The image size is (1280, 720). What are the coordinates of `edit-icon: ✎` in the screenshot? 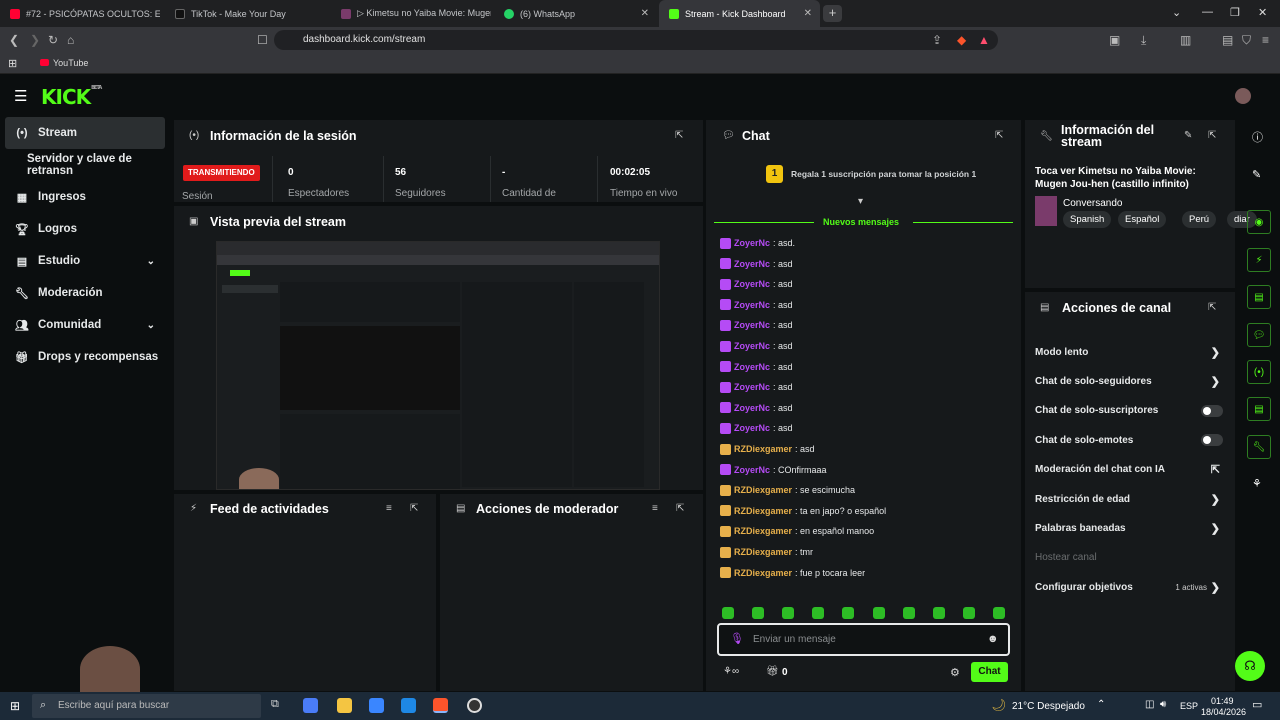 It's located at (1256, 174).